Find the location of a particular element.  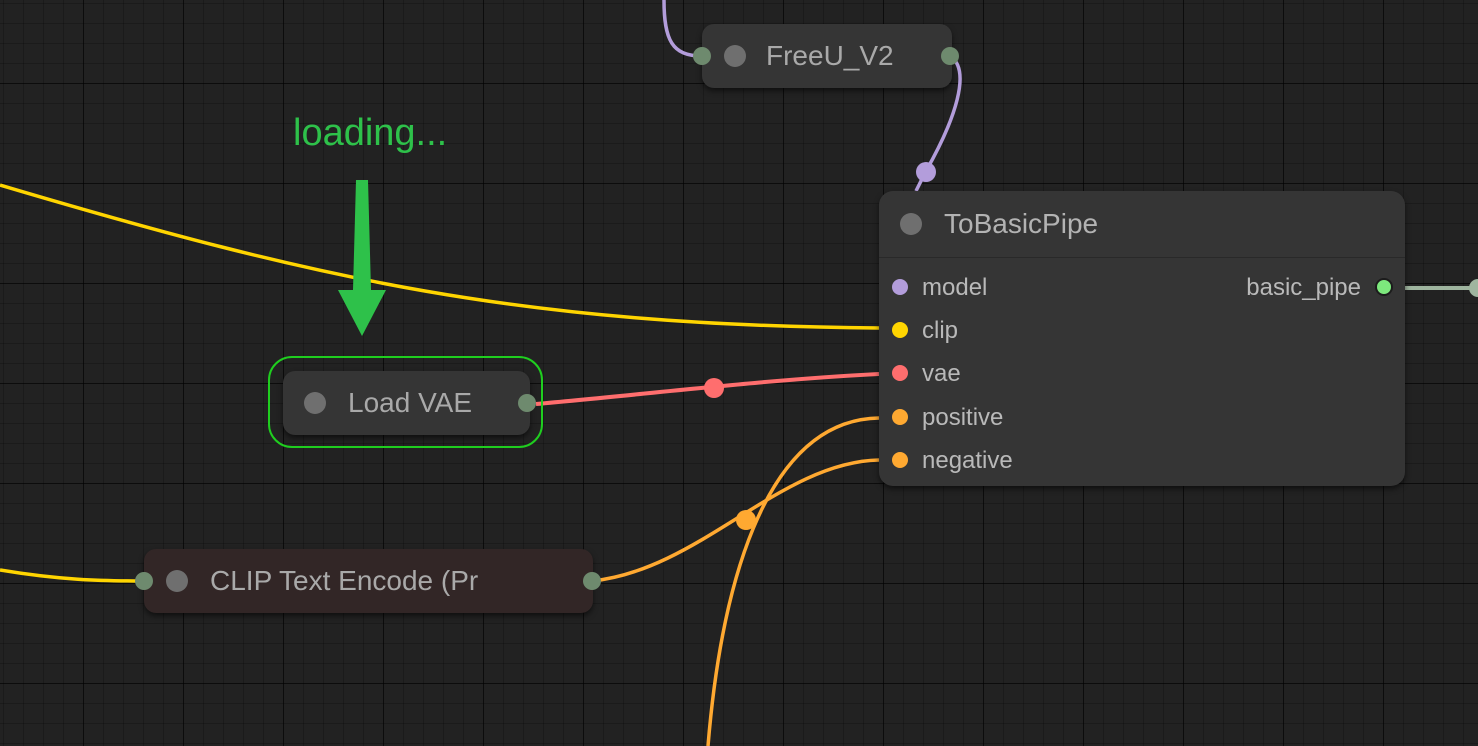

clip-slot-icon is located at coordinates (900, 330).